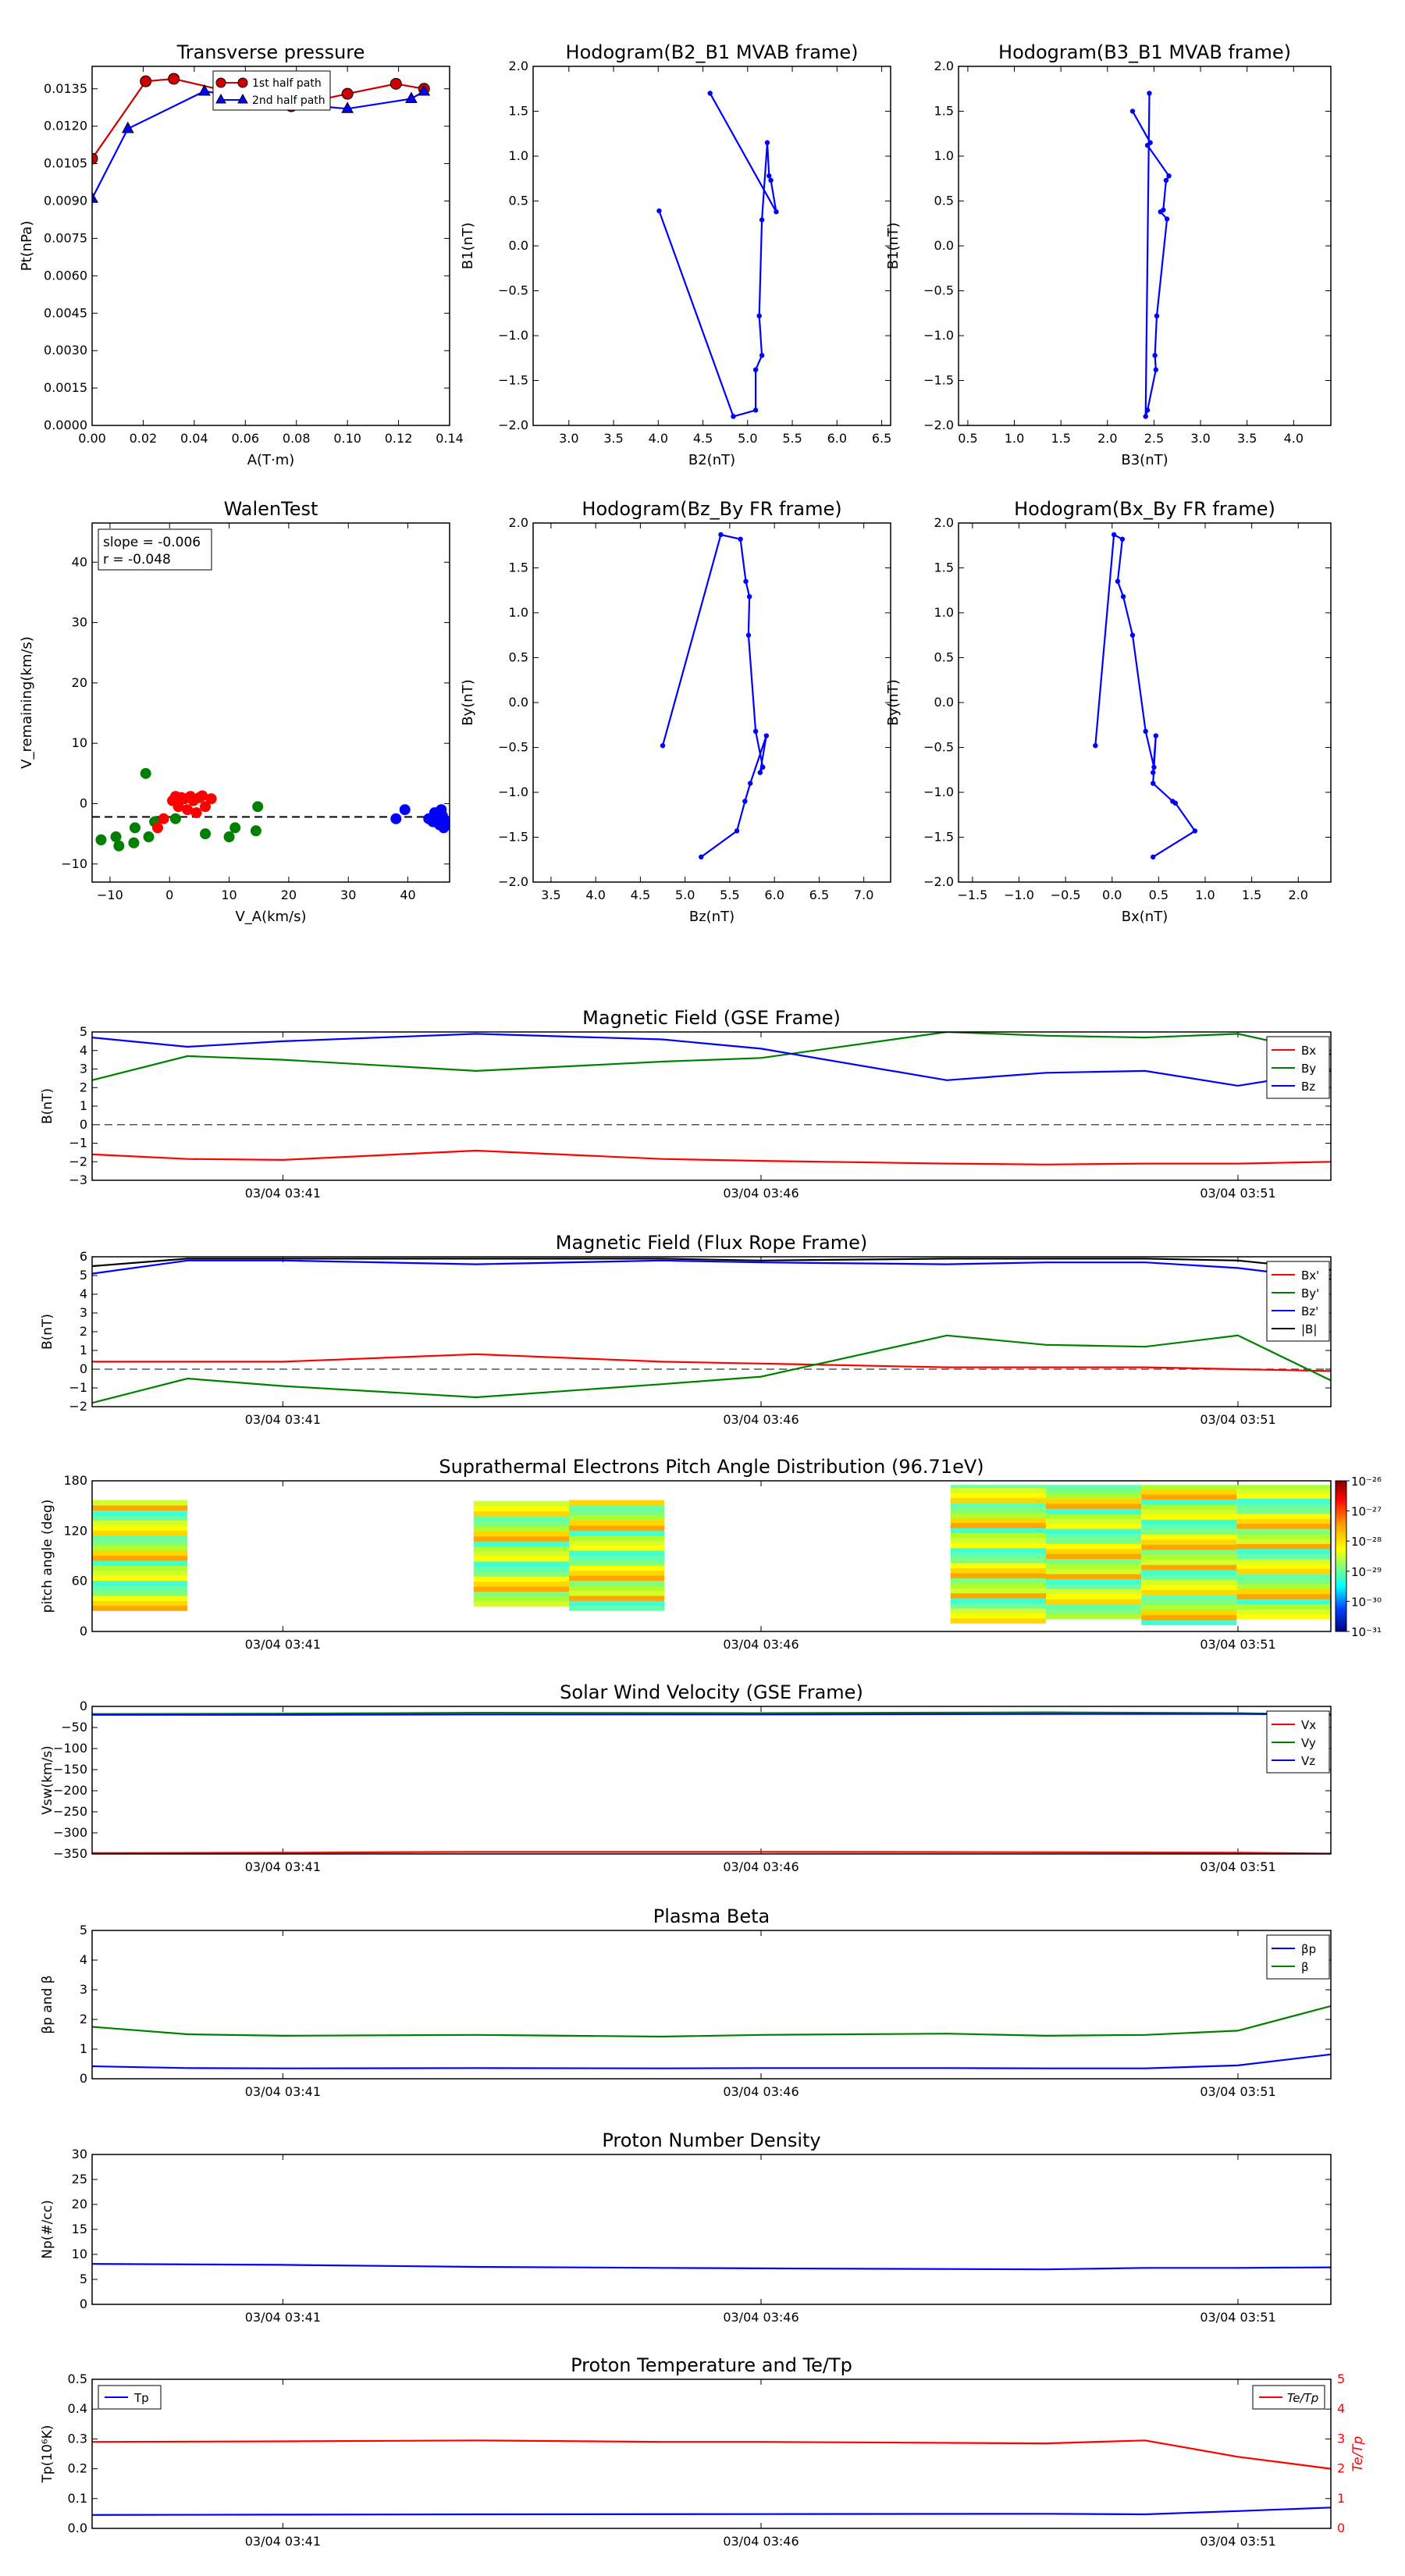 The height and width of the screenshot is (2576, 1405). I want to click on y-tick-label: −1.0, so click(513, 792).